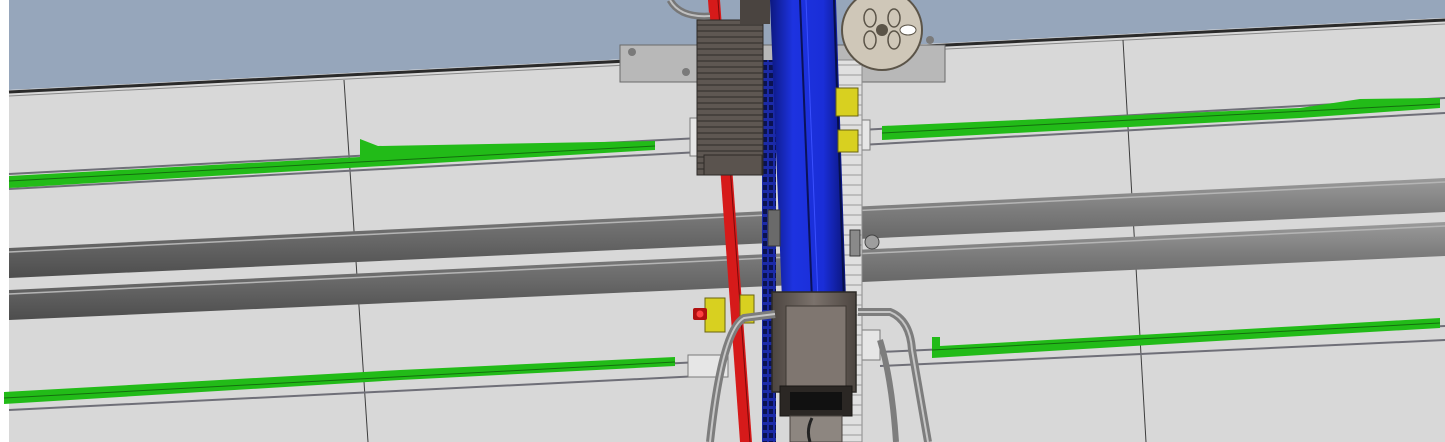 This screenshot has width=1445, height=442. Describe the element at coordinates (816, 346) in the screenshot. I see `gearbox-panel` at that location.